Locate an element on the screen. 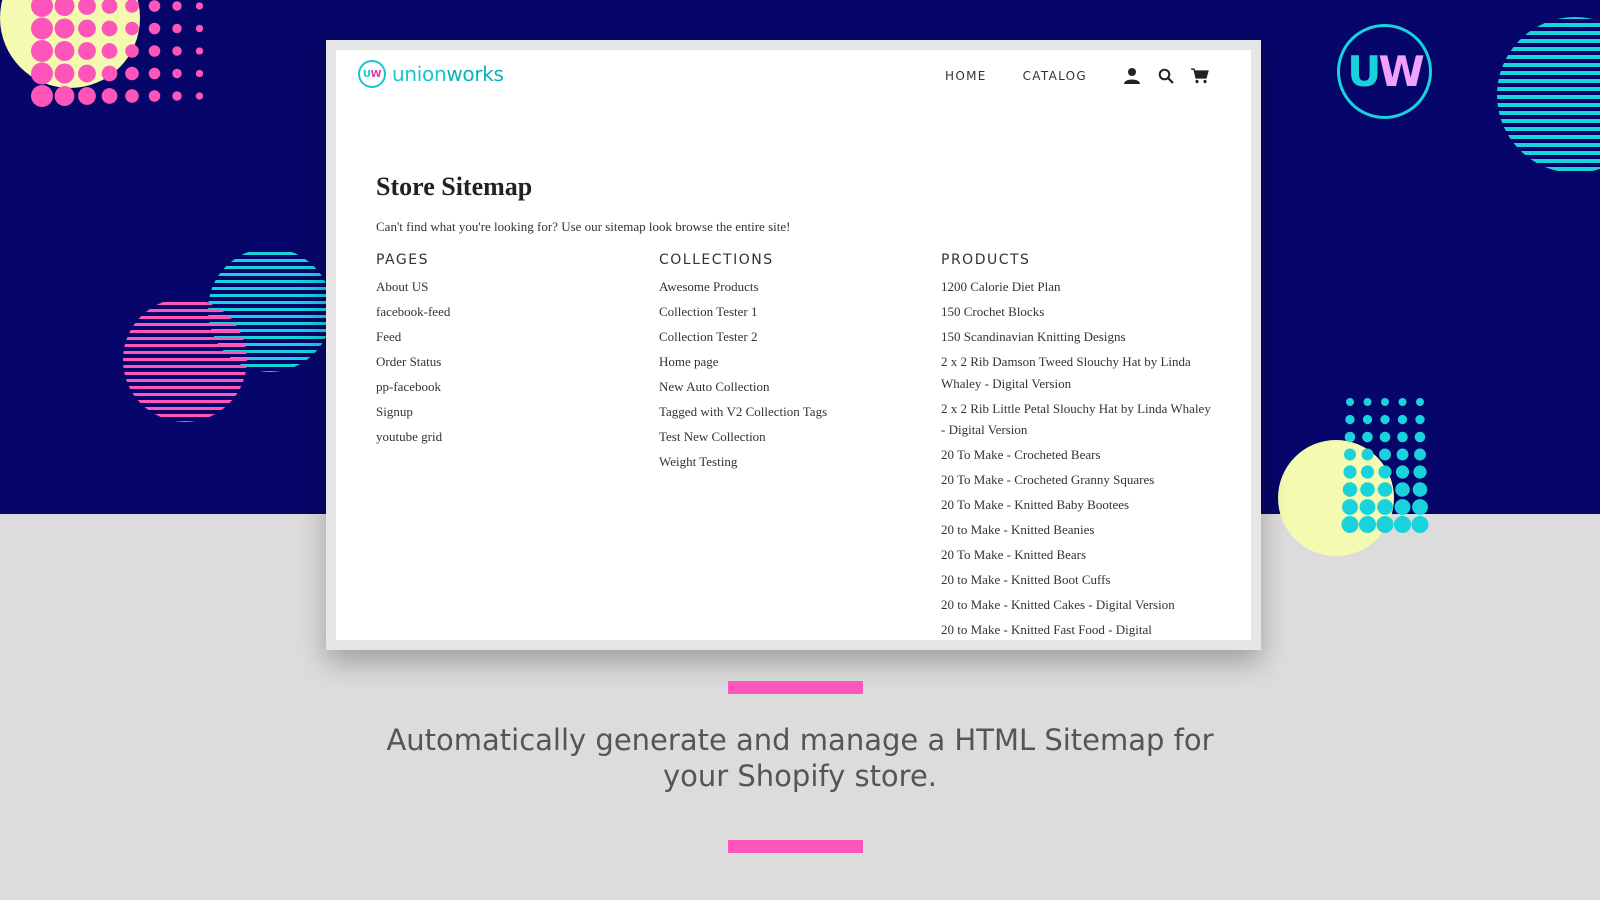  top-left-decoration is located at coordinates (102, 53).